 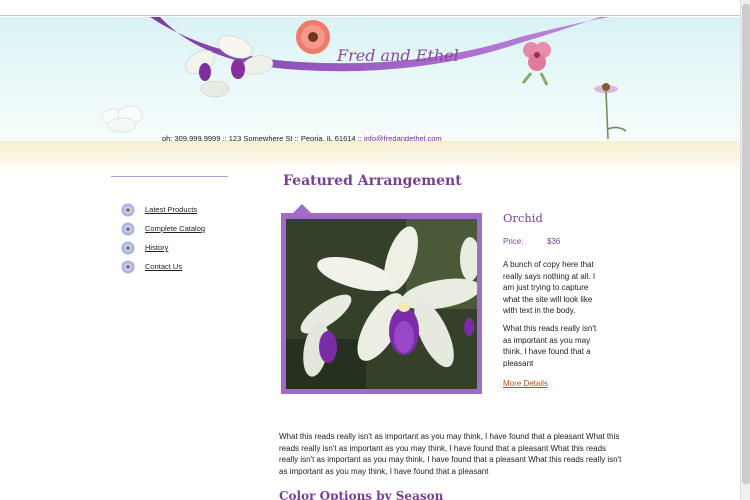 What do you see at coordinates (175, 228) in the screenshot?
I see `sidebar-item-label: Complete Catalog` at bounding box center [175, 228].